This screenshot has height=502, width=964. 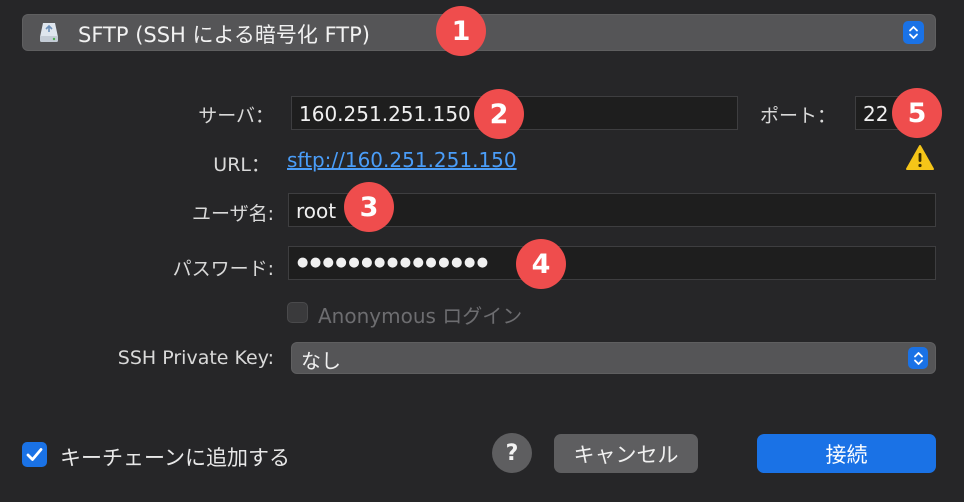 What do you see at coordinates (846, 453) in the screenshot?
I see `connect-button: 接続` at bounding box center [846, 453].